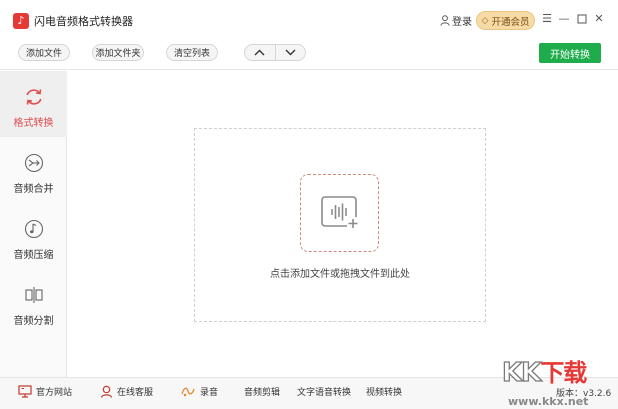 The image size is (618, 409). I want to click on sidebar: 格式转换 音频合并 音频压缩 音频分割, so click(33, 224).